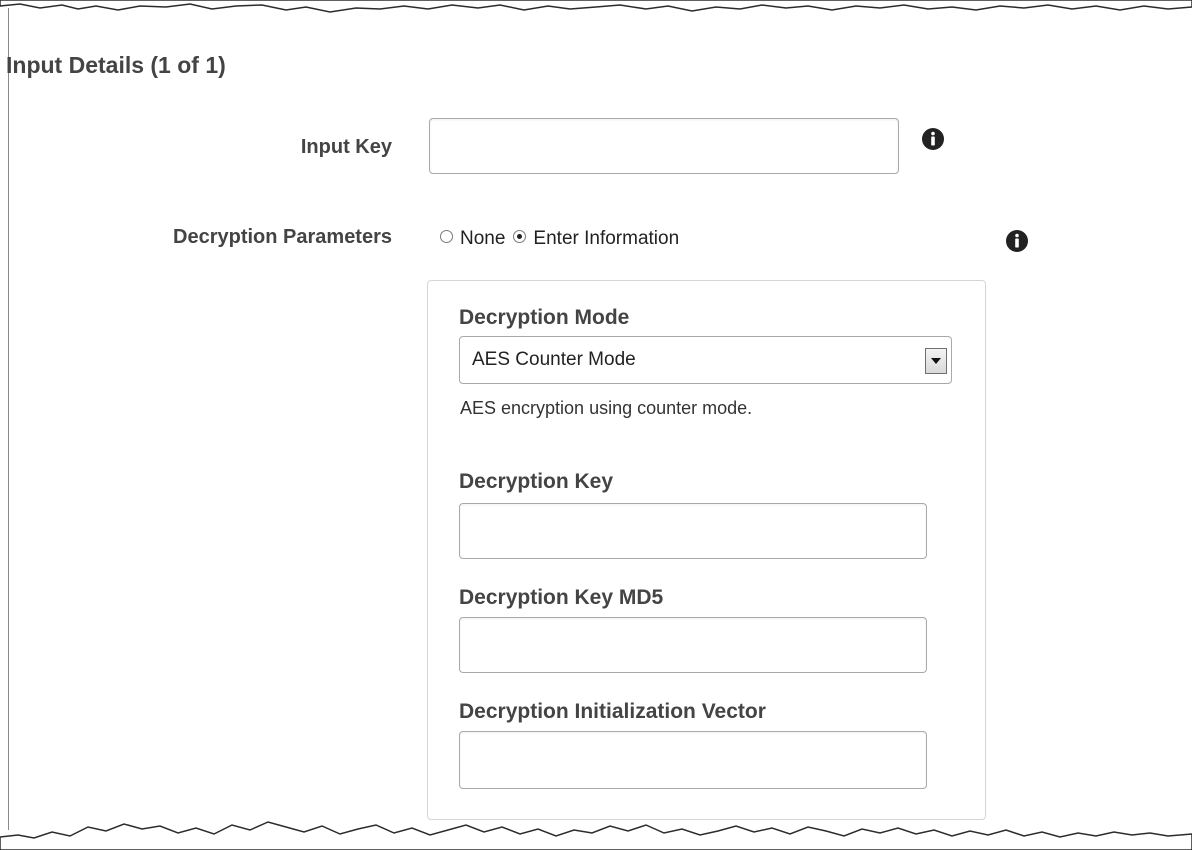 This screenshot has width=1192, height=850. I want to click on decryption-key-label: Decryption Key, so click(536, 481).